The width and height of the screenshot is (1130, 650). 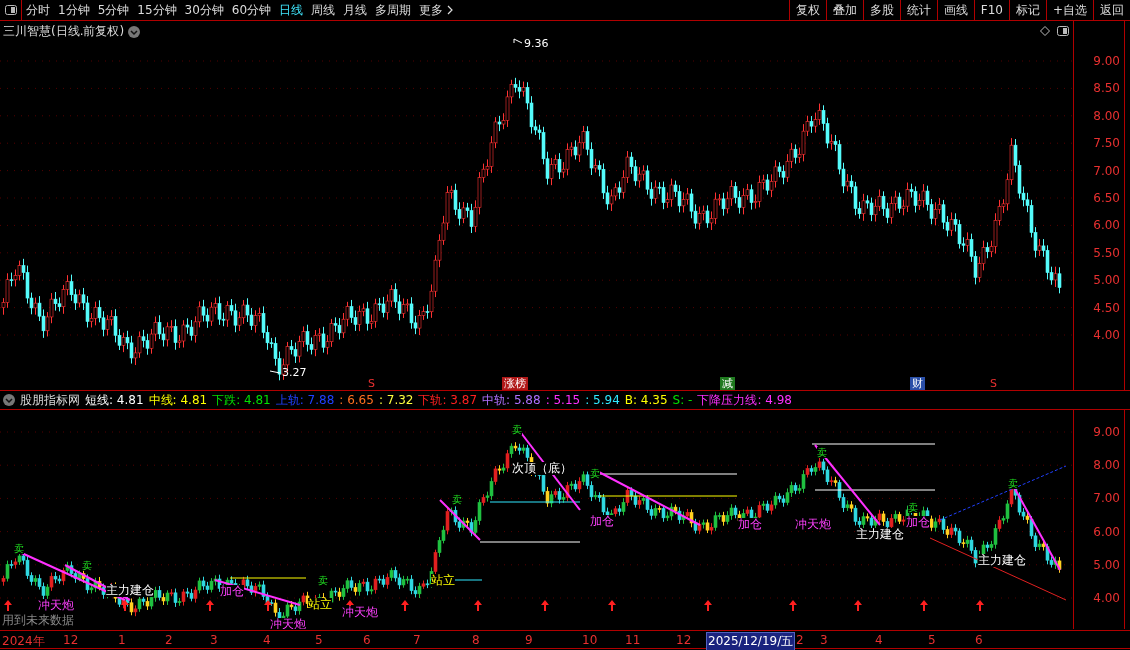 I want to click on date-label: 10, so click(x=590, y=640).